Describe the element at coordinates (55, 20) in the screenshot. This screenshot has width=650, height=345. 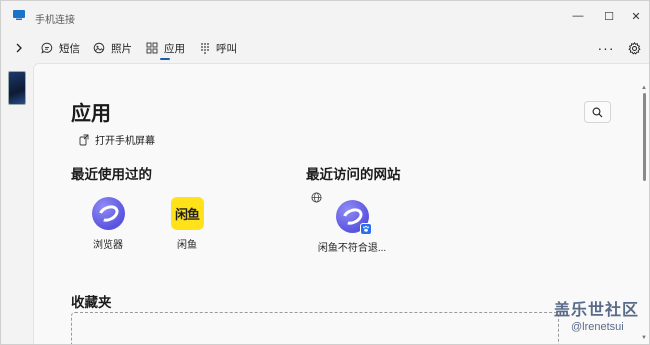
I see `window-title: 手机连接` at that location.